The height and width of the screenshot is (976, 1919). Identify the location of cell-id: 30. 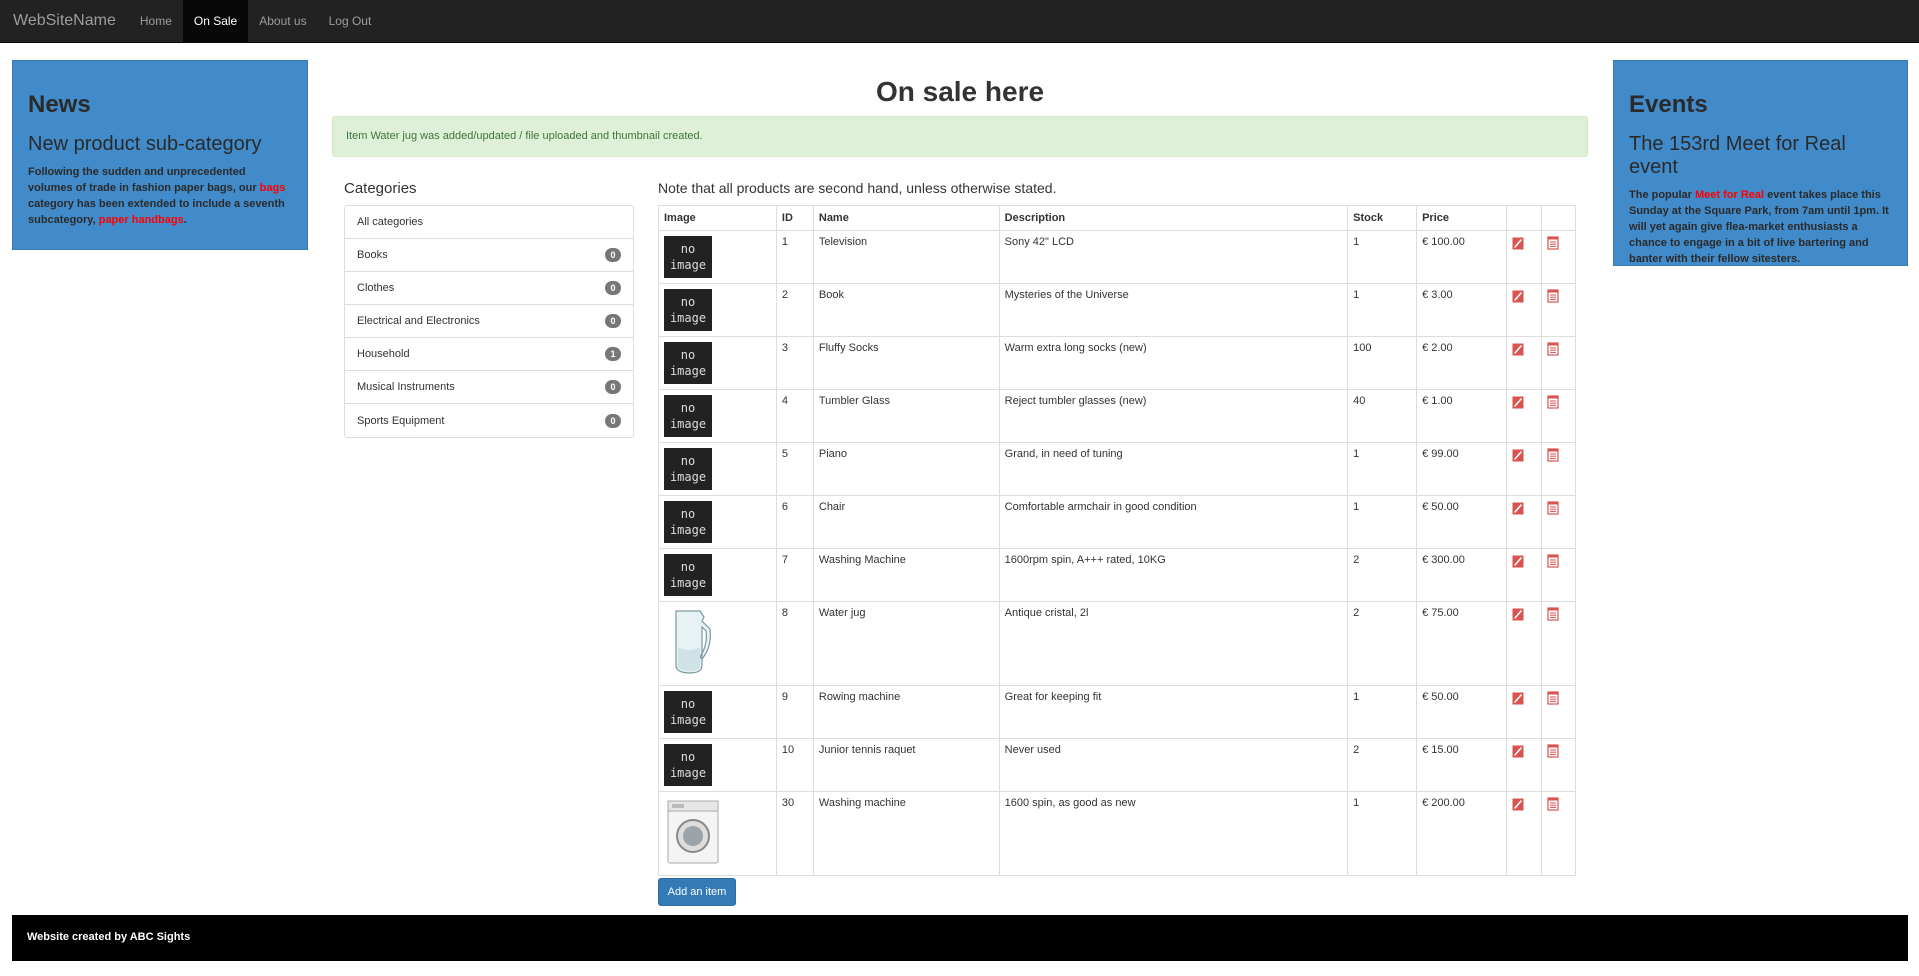
(794, 833).